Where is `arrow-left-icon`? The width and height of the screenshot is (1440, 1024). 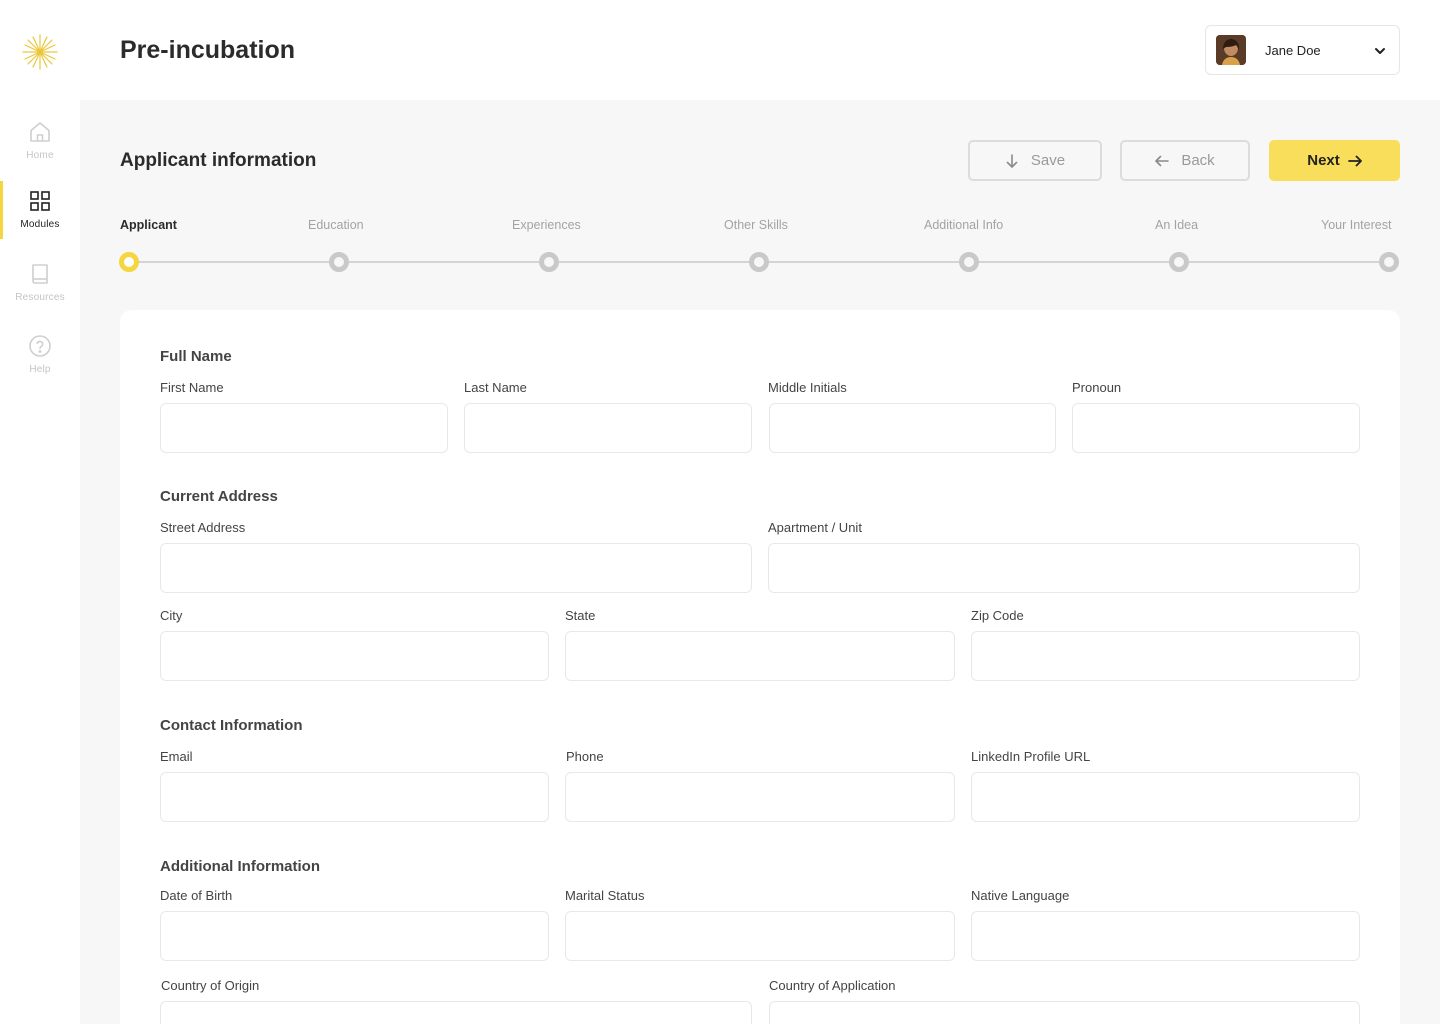 arrow-left-icon is located at coordinates (1162, 160).